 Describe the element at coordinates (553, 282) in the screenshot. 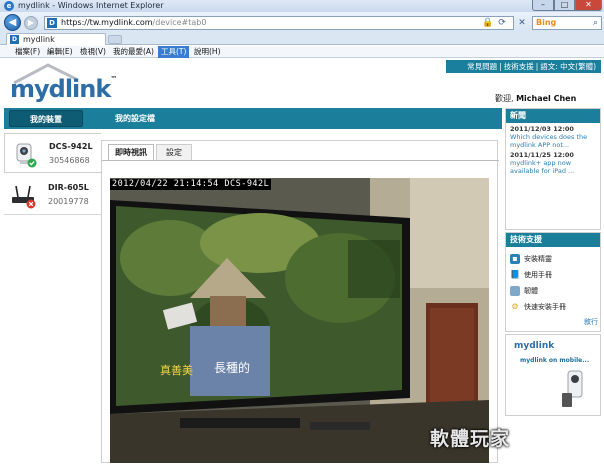

I see `support-box: 技術支援 ▪ 安裝精靈 📘 使用手冊 韌體 ⚙ 快速安裝手冊 敘行` at that location.